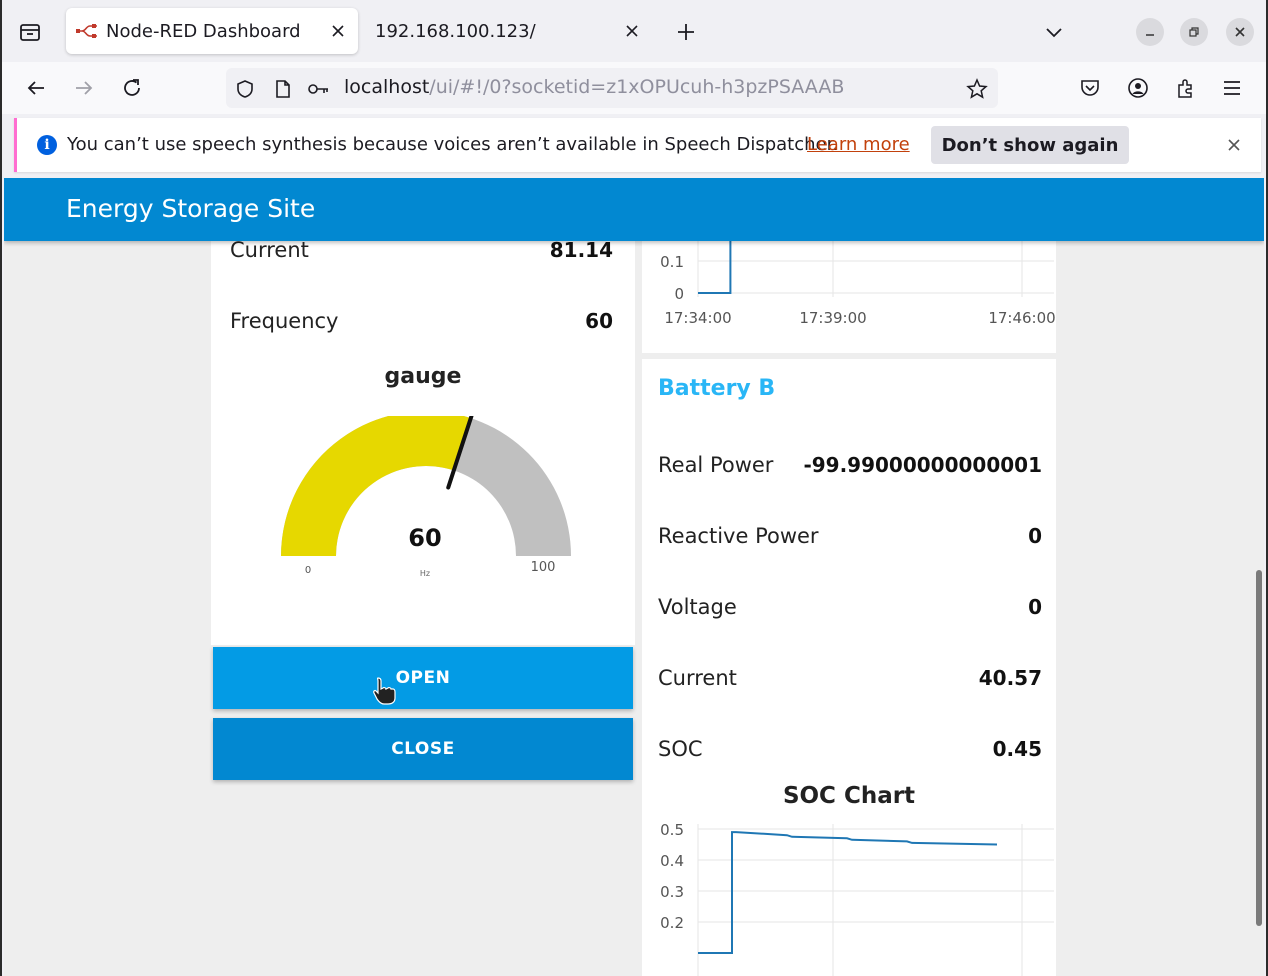  What do you see at coordinates (1232, 88) in the screenshot?
I see `menu-icon` at bounding box center [1232, 88].